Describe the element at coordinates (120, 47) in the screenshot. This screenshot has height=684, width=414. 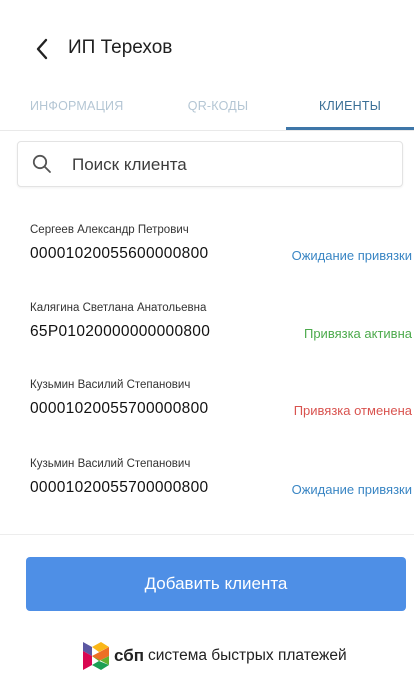
I see `page-title: ИП Терехов` at that location.